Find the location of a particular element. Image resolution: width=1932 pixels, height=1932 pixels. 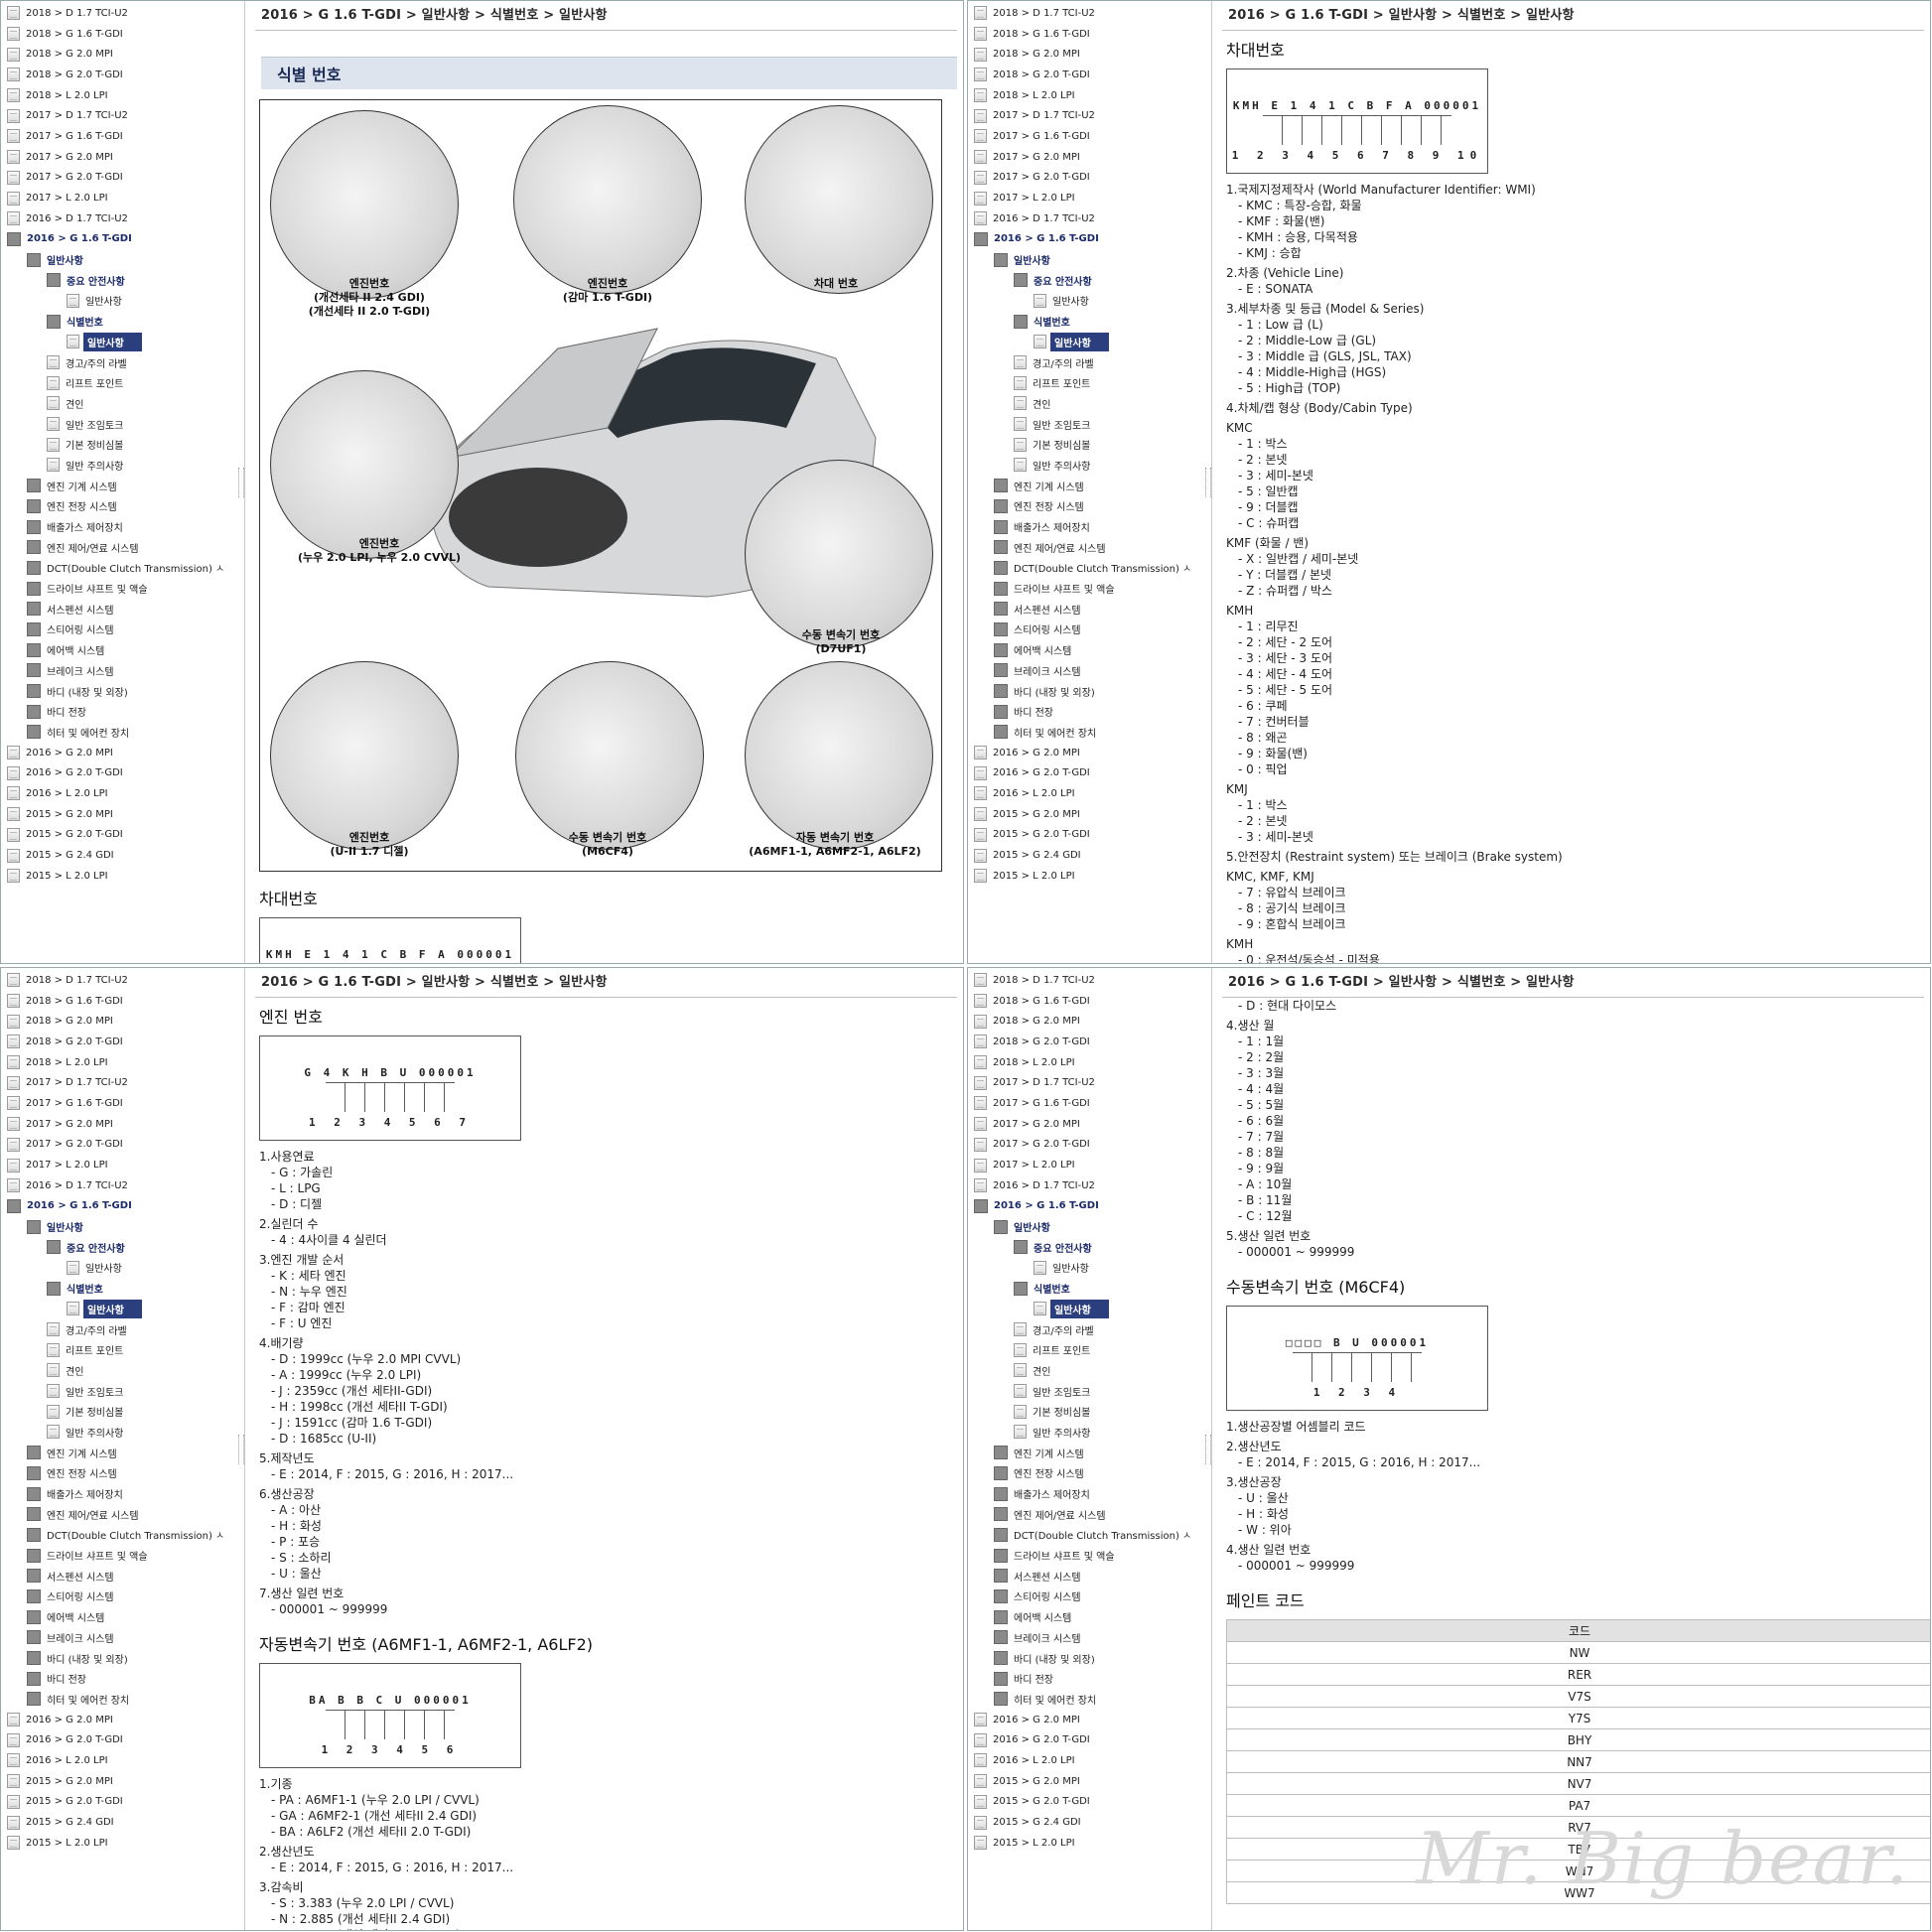

sidebar-item: 2017 > G 2.0 T-GDI is located at coordinates (123, 1146).